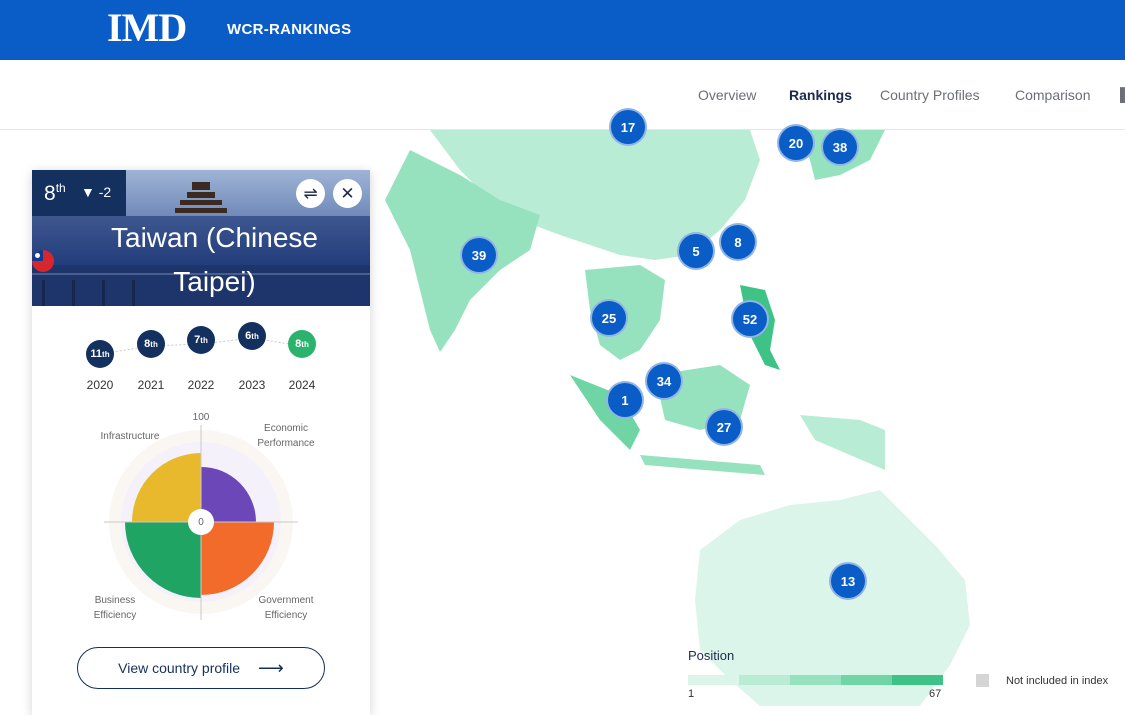 Image resolution: width=1125 pixels, height=715 pixels. I want to click on timeline-rank-2024: 8th, so click(302, 344).